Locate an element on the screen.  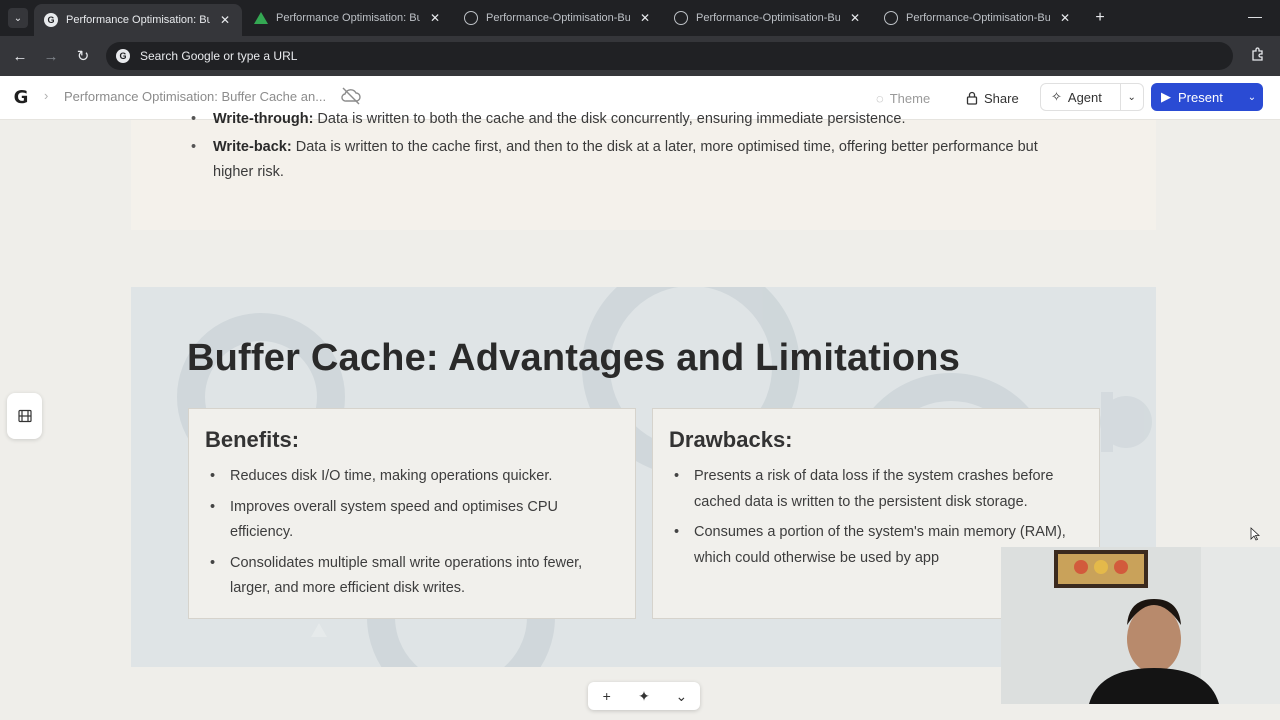
reload-icon: ↻ is located at coordinates (83, 56).